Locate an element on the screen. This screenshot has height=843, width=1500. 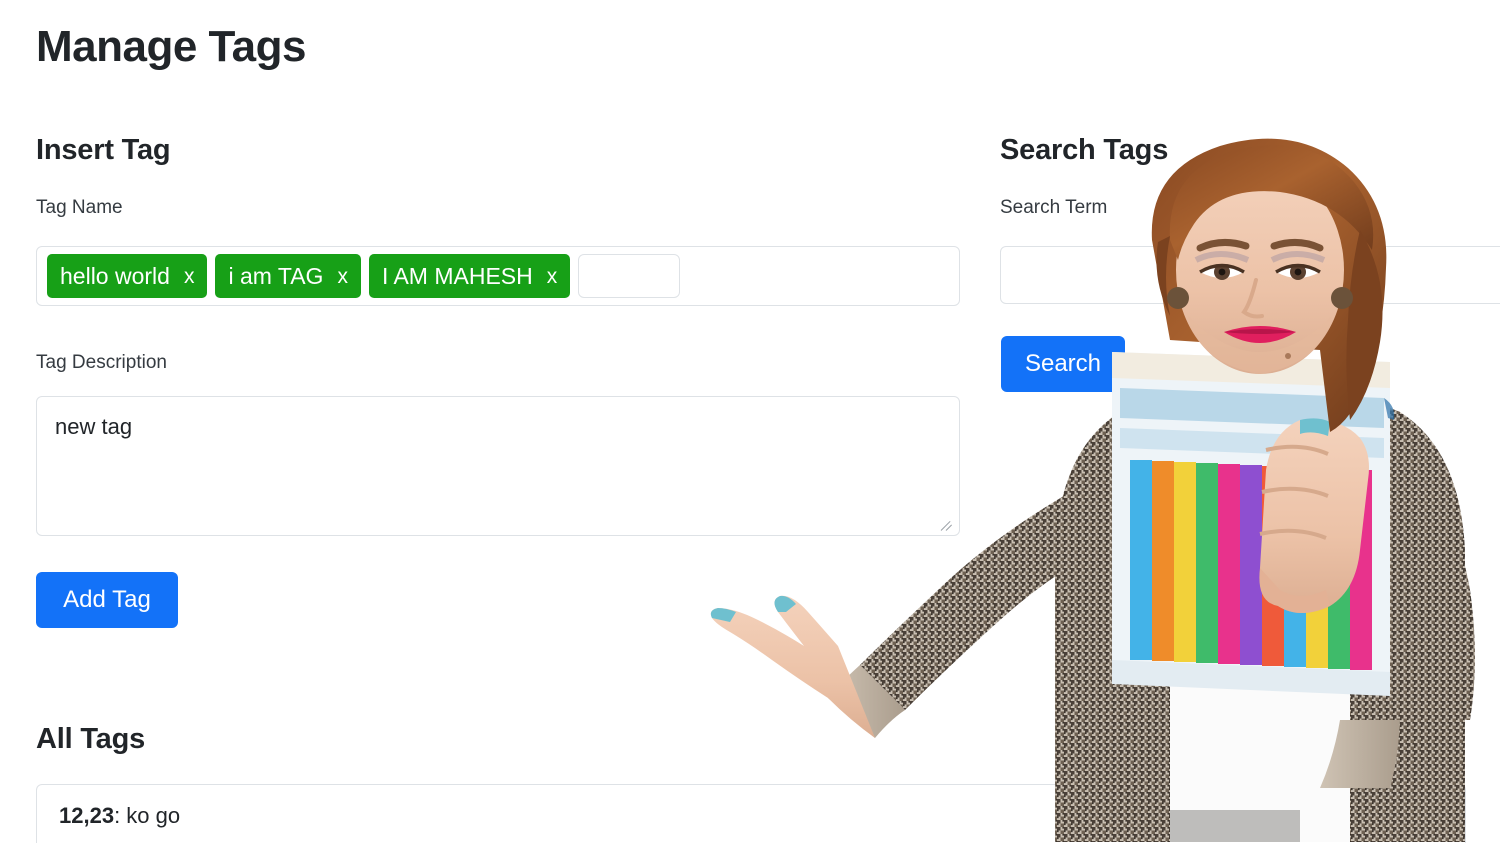
add-tag-button: Add Tag is located at coordinates (107, 600).